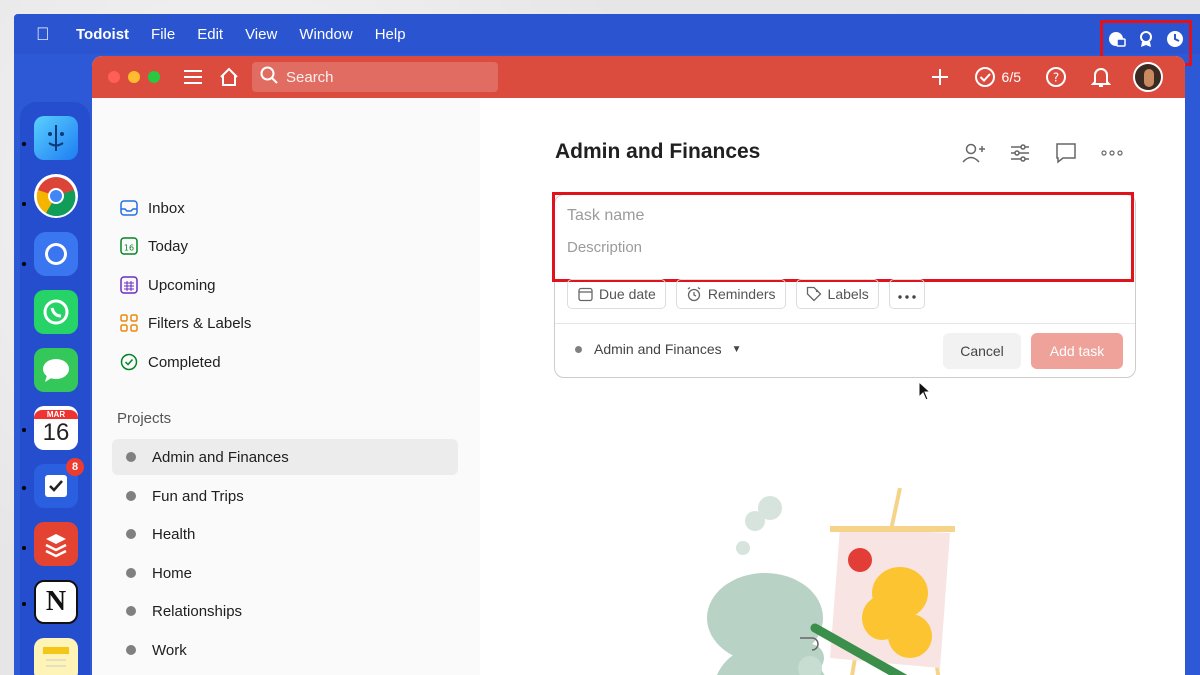 The width and height of the screenshot is (1200, 675). I want to click on project-fun-and-trips: Fun and Trips, so click(285, 496).